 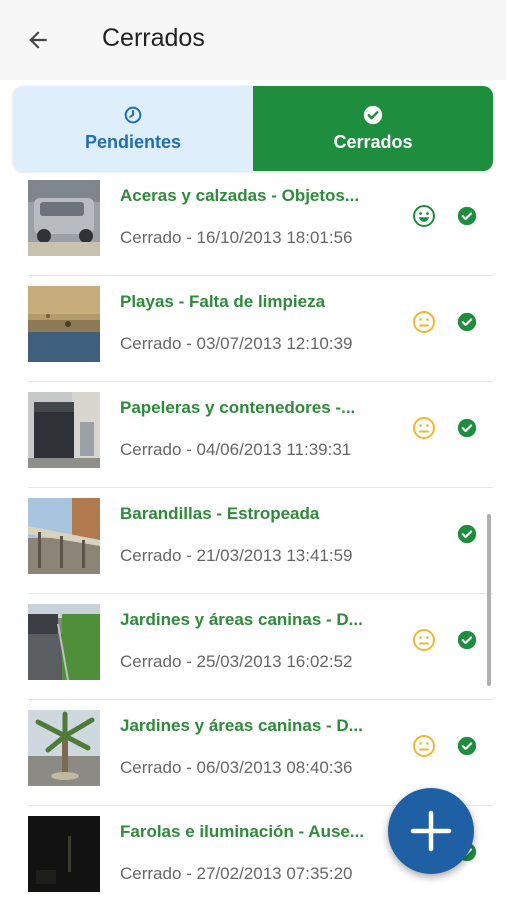 What do you see at coordinates (236, 237) in the screenshot?
I see `item-status-date: Cerrado - 16/10/2013 18:01:56` at bounding box center [236, 237].